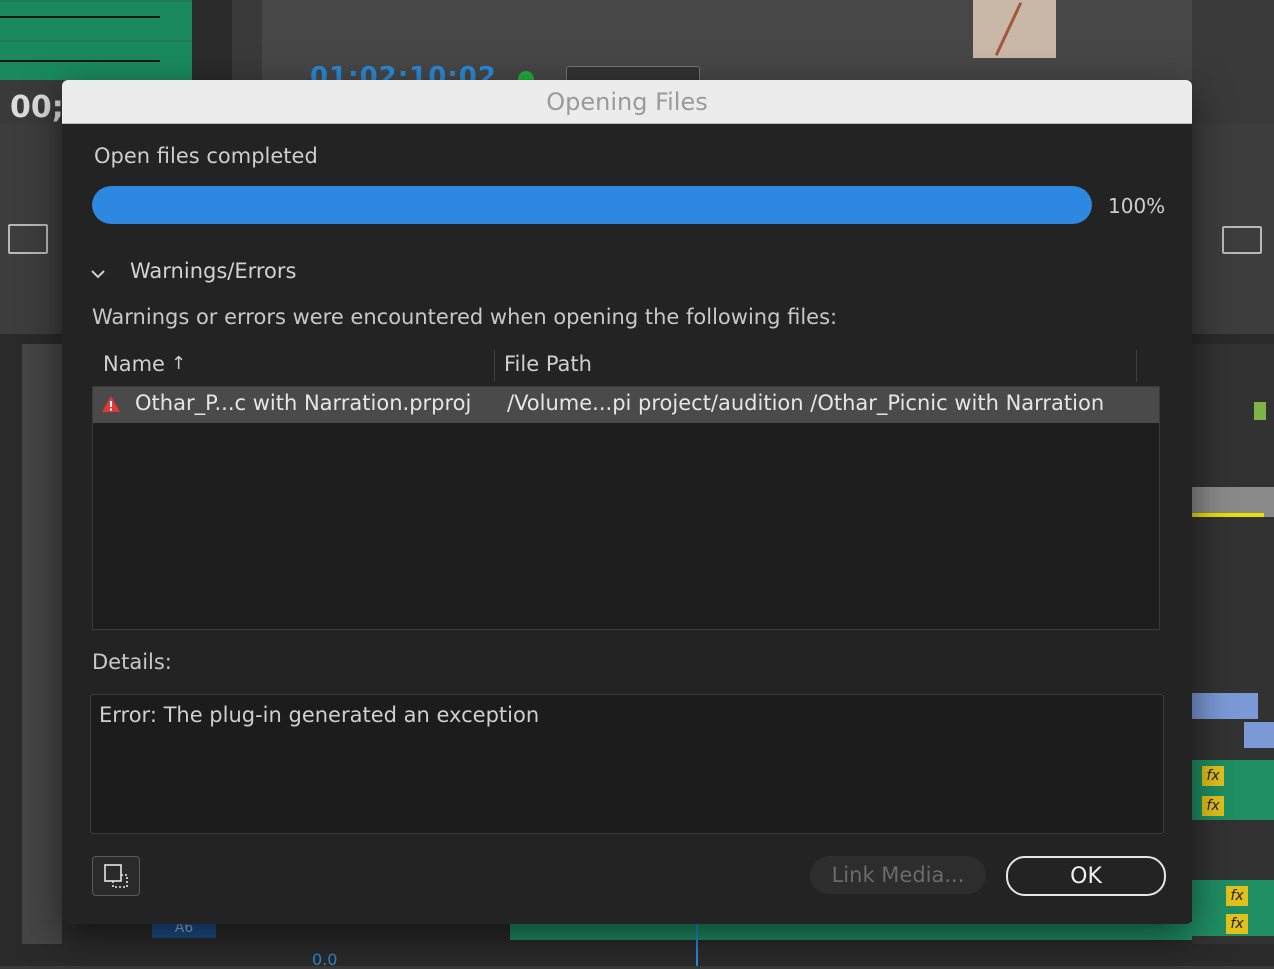 Image resolution: width=1274 pixels, height=969 pixels. Describe the element at coordinates (28, 239) in the screenshot. I see `insert-icon` at that location.